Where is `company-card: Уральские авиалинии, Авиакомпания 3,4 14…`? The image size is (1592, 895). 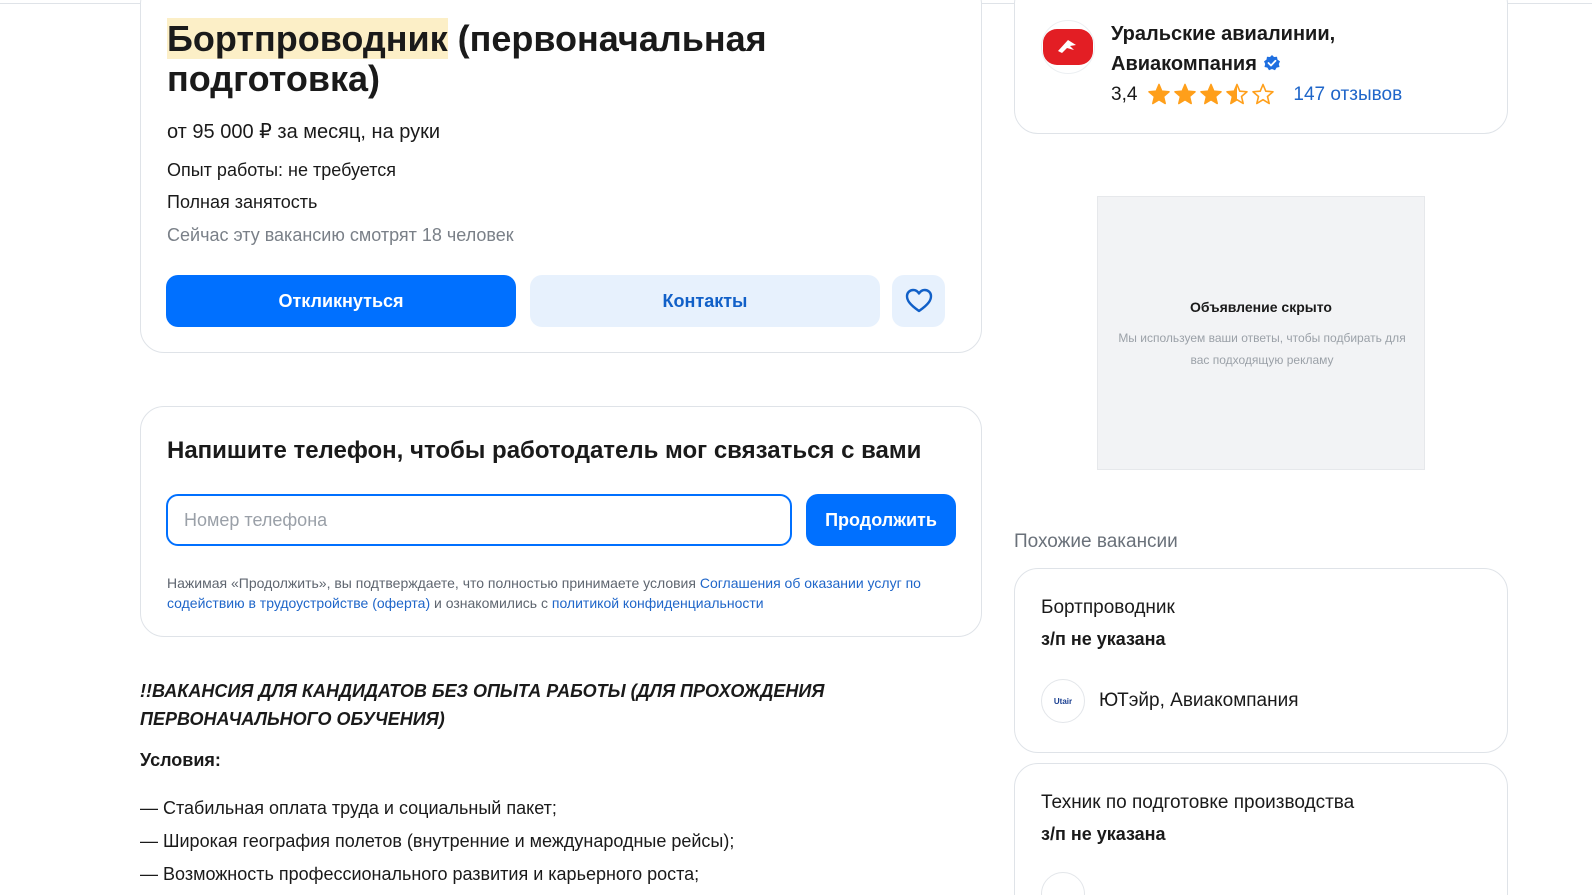
company-card: Уральские авиалинии, Авиакомпания 3,4 14… is located at coordinates (1261, 67).